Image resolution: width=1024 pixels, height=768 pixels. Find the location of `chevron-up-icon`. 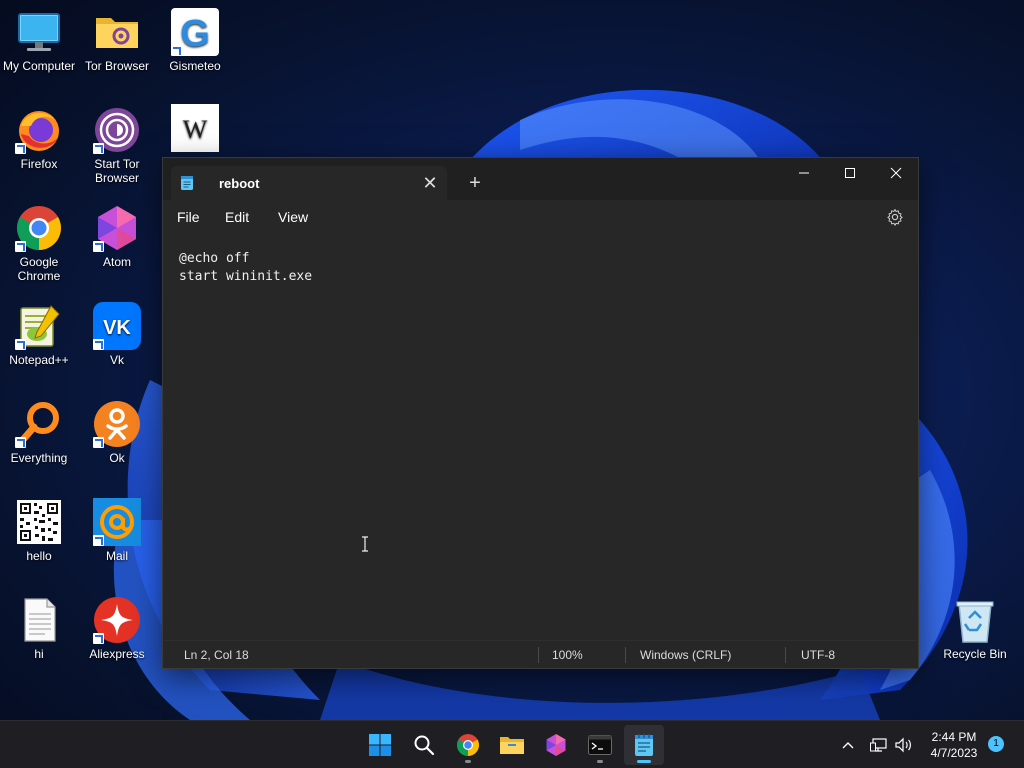

chevron-up-icon is located at coordinates (848, 745).